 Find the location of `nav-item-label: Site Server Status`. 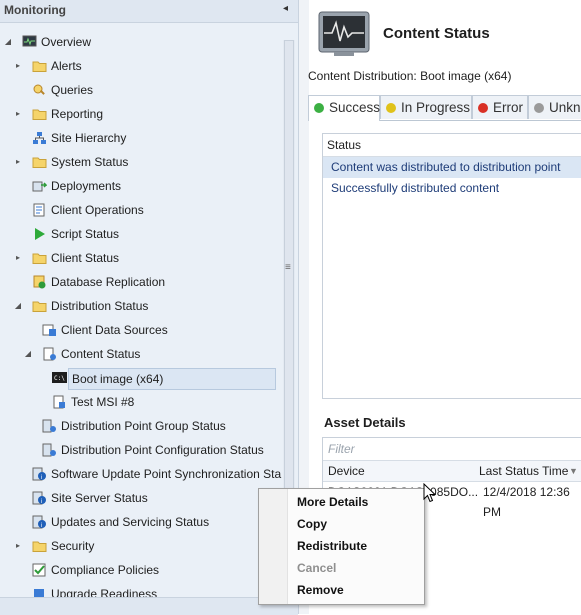

nav-item-label: Site Server Status is located at coordinates (99, 498).